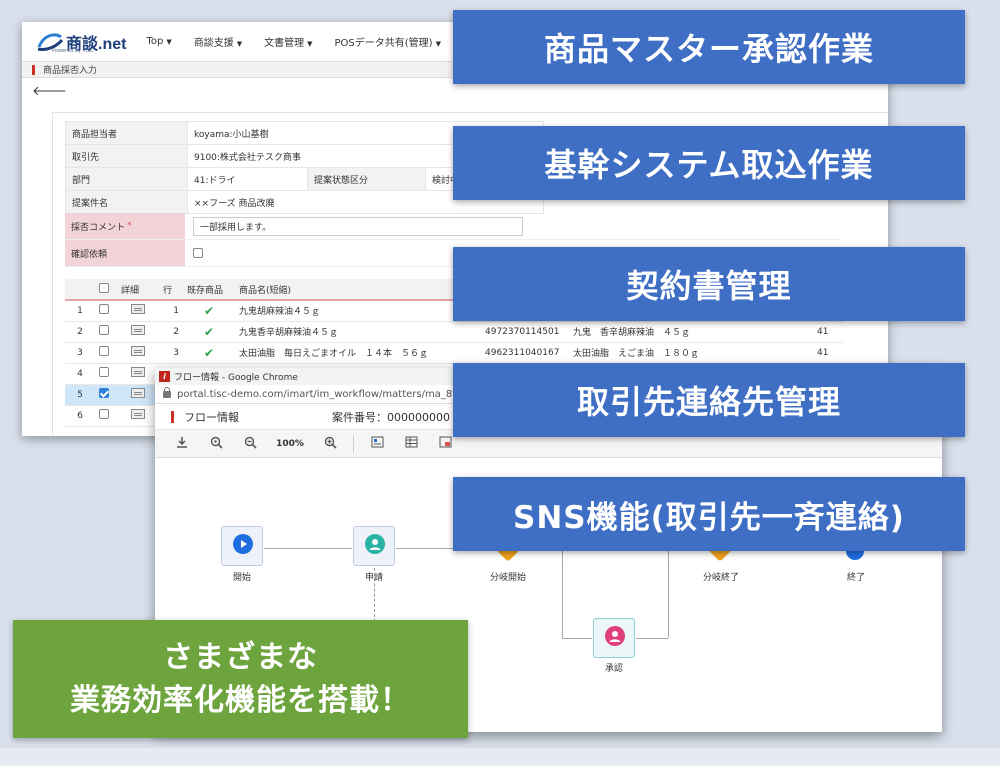 Image resolution: width=1000 pixels, height=766 pixels. What do you see at coordinates (411, 443) in the screenshot?
I see `table-view-icon` at bounding box center [411, 443].